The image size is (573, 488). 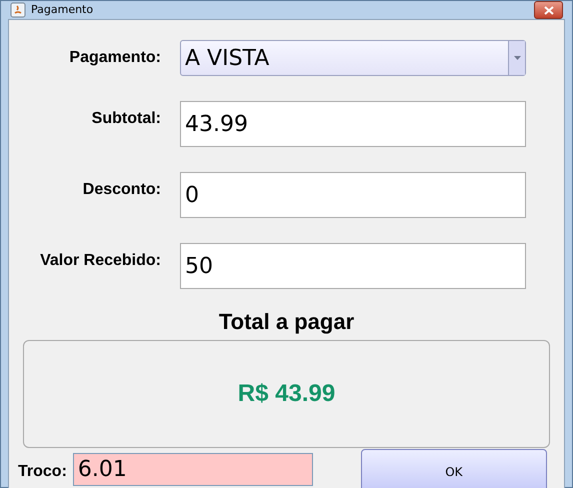 What do you see at coordinates (517, 58) in the screenshot?
I see `dropdown-arrow-icon` at bounding box center [517, 58].